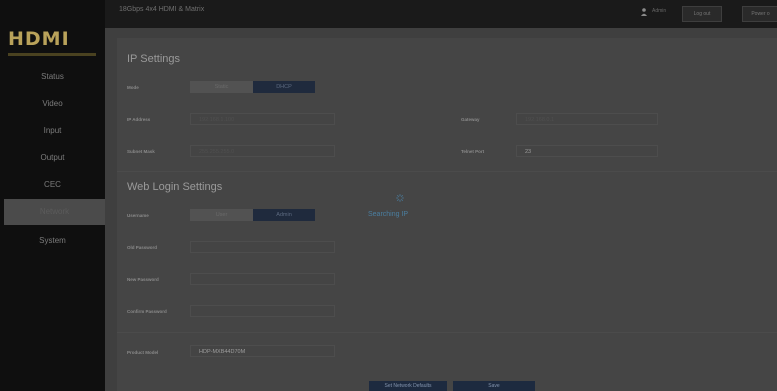 Image resolution: width=777 pixels, height=391 pixels. Describe the element at coordinates (147, 311) in the screenshot. I see `confirm-password-label: Confirm Password` at that location.